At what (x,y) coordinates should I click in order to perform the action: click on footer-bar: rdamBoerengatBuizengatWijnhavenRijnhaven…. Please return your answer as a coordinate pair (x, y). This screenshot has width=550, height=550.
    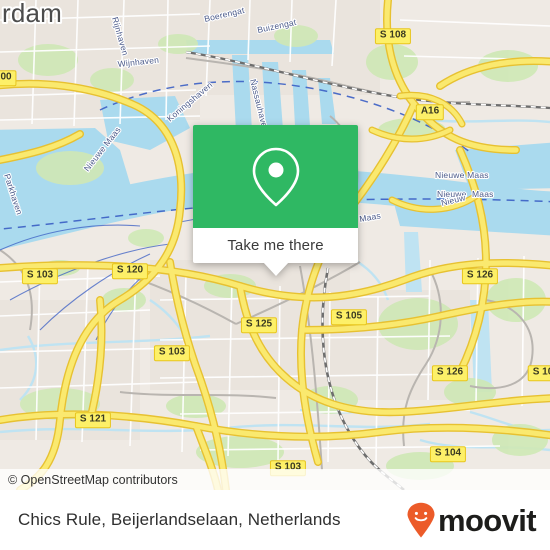
    Looking at the image, I should click on (275, 520).